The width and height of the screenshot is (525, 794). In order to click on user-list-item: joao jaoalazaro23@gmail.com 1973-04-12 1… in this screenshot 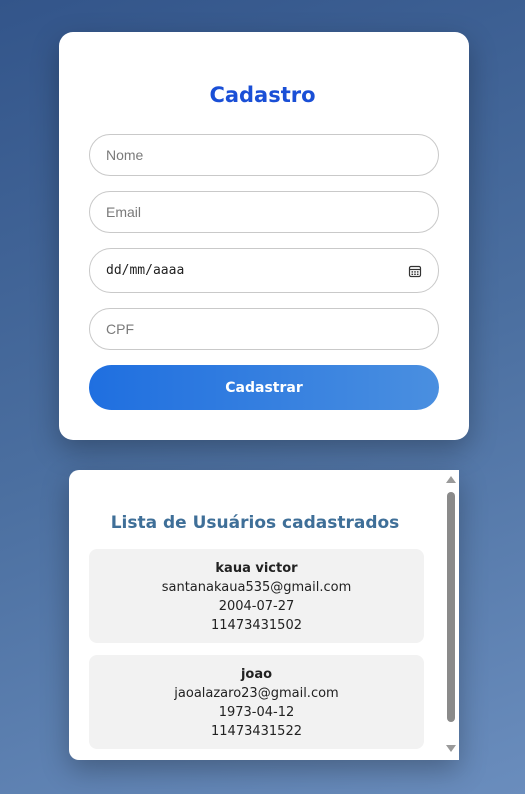, I will do `click(256, 702)`.